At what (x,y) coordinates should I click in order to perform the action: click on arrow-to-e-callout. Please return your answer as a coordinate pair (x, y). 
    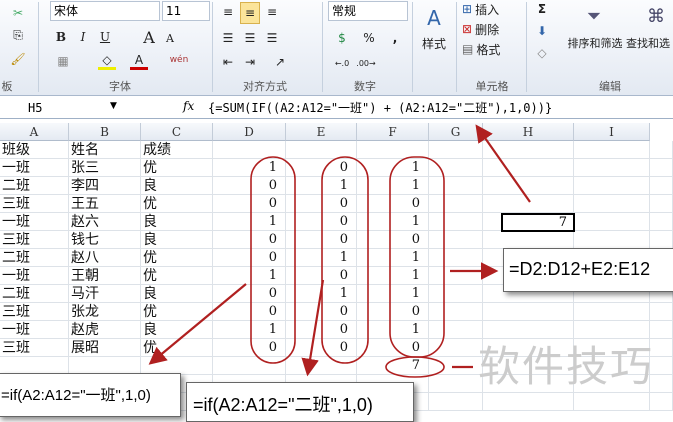
    Looking at the image, I should click on (313, 328).